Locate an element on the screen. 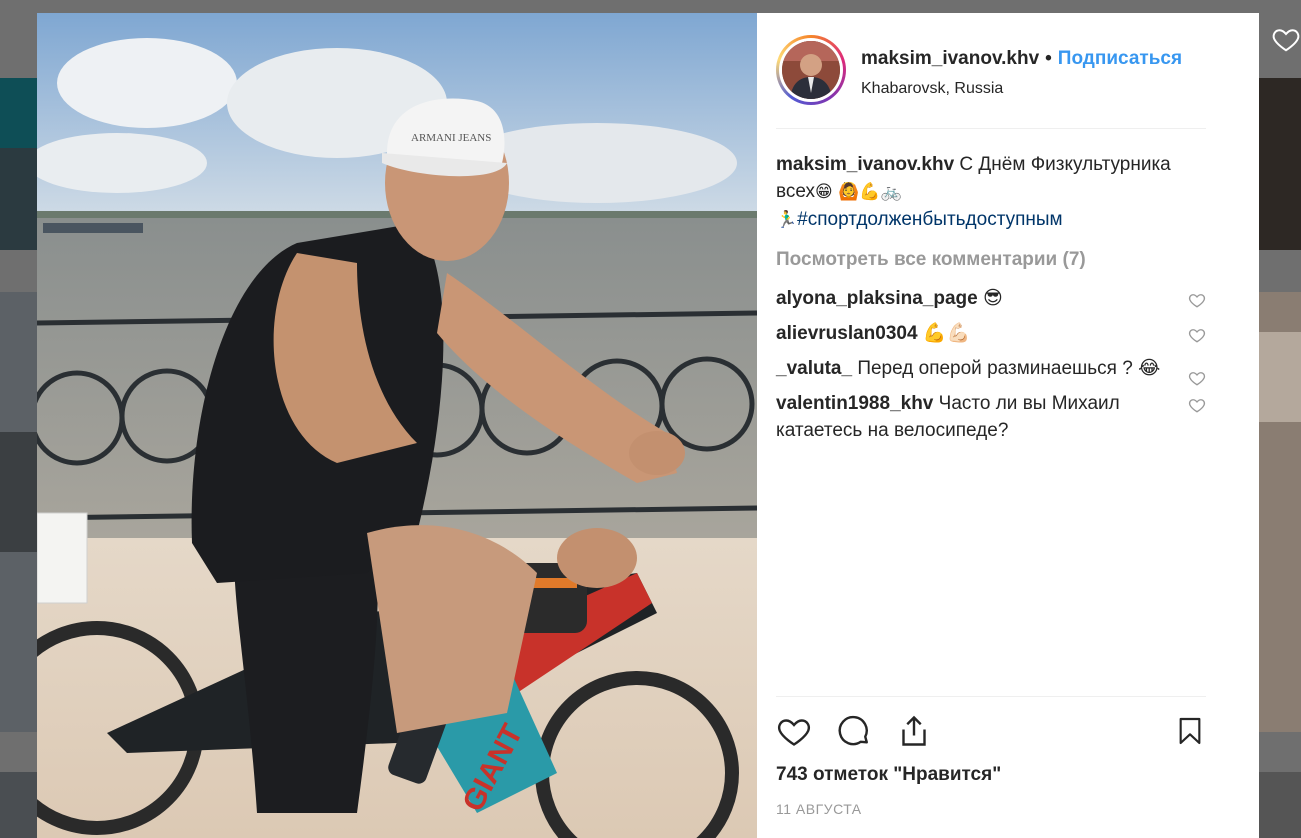 The image size is (1301, 838). avatar is located at coordinates (811, 70).